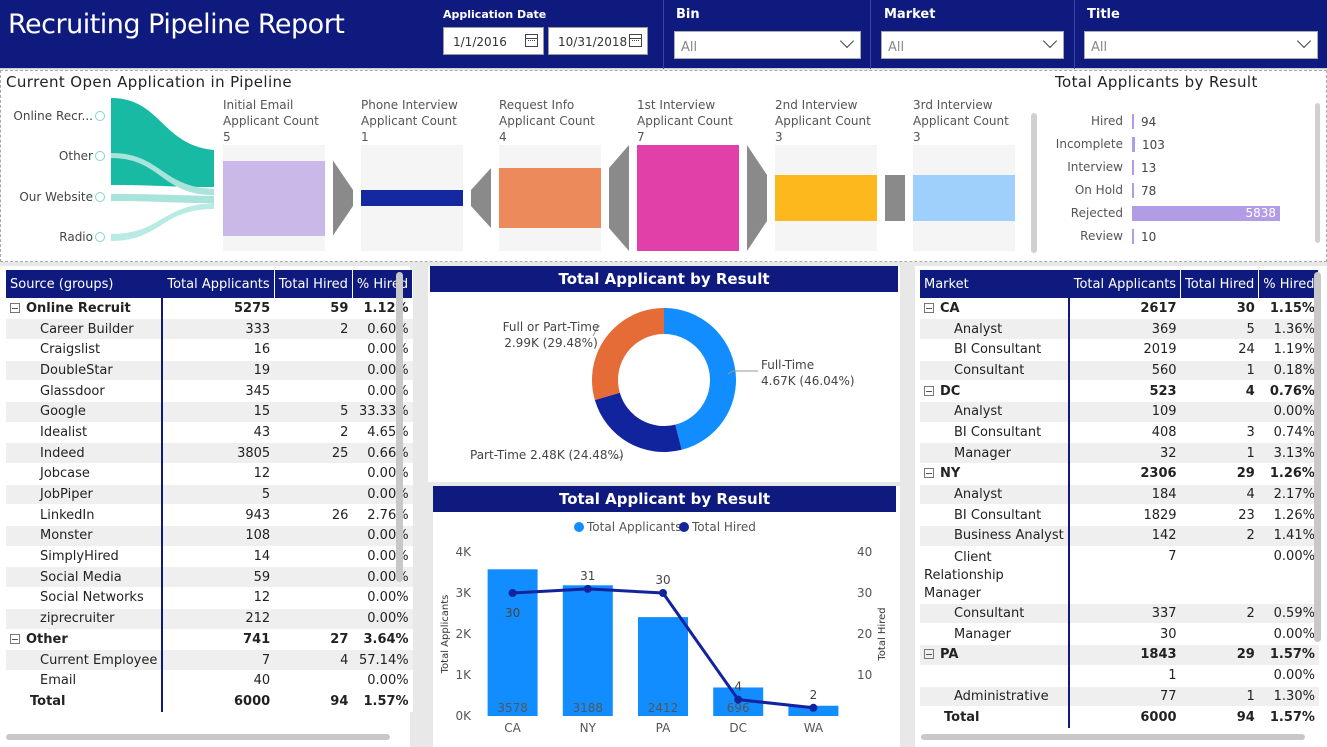  What do you see at coordinates (1119, 433) in the screenshot?
I see `table-row: BI Consultant 408 3 0.74%` at bounding box center [1119, 433].